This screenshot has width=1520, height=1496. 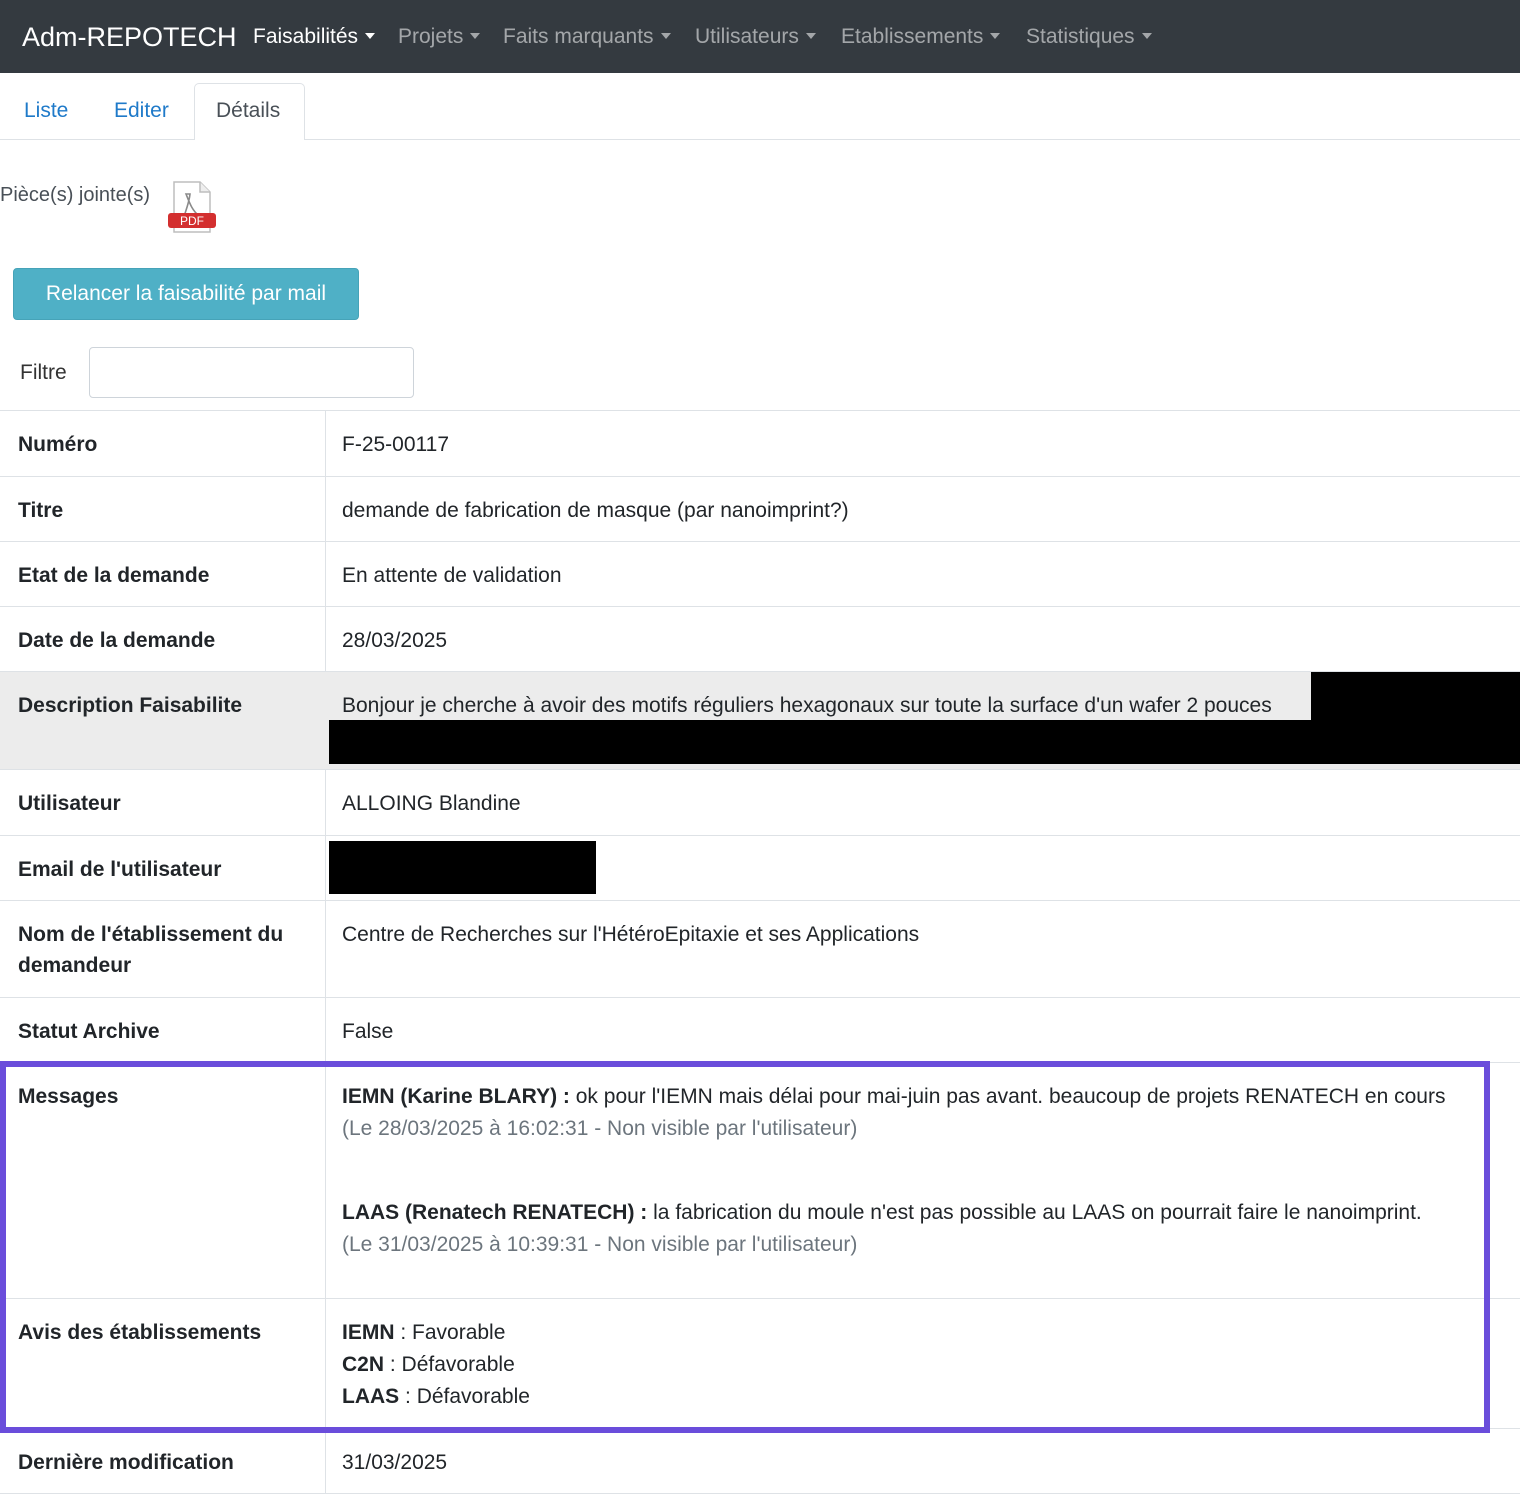 I want to click on nav-menu-projets: Projets, so click(x=439, y=37).